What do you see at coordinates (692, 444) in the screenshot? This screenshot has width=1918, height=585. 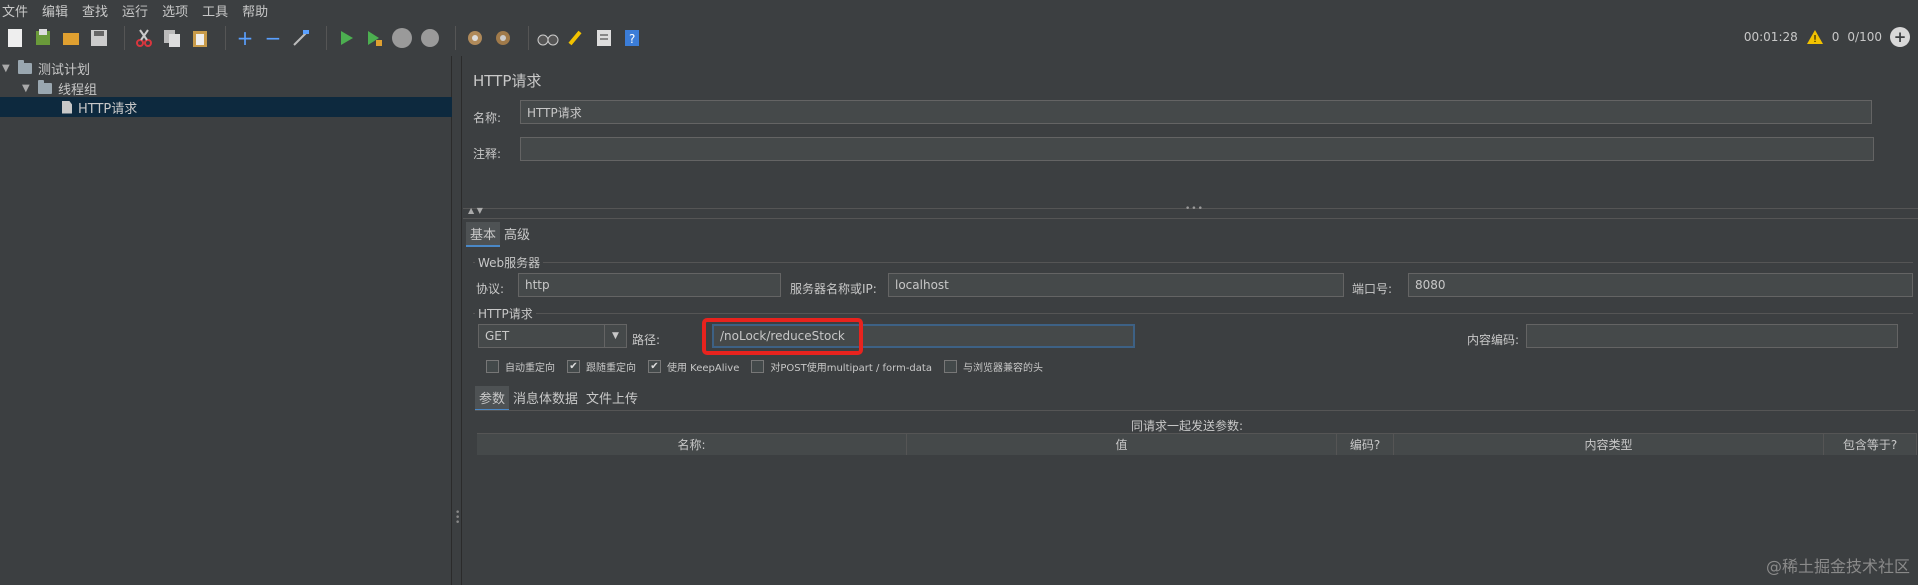 I see `column-name: 名称:` at bounding box center [692, 444].